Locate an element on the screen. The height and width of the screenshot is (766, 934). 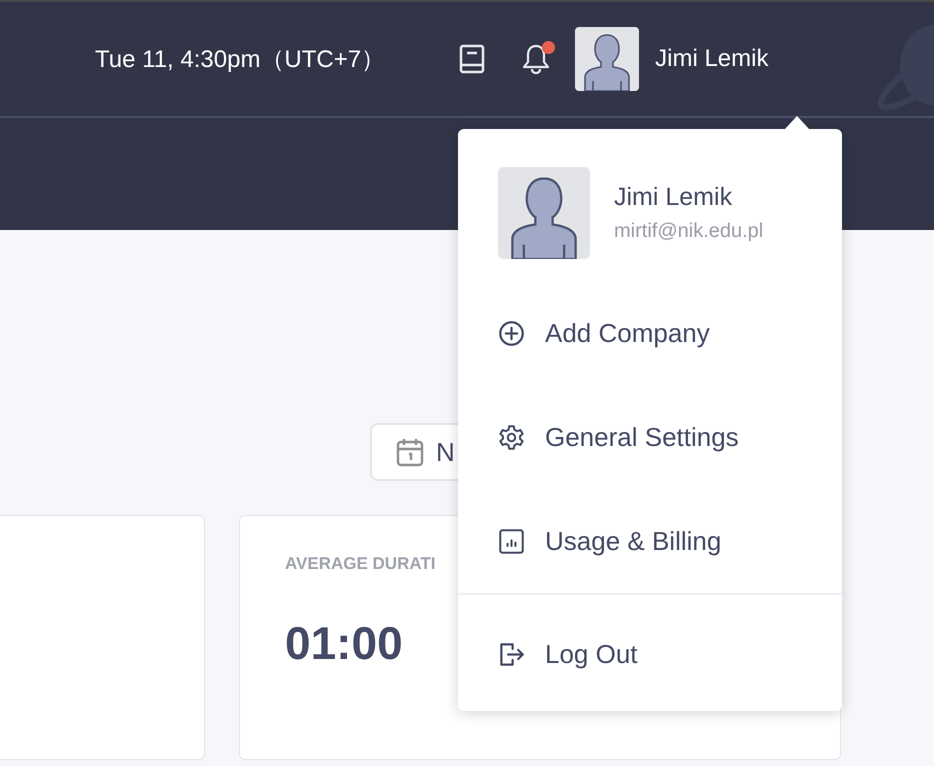
menu-item: Add Company is located at coordinates (650, 333).